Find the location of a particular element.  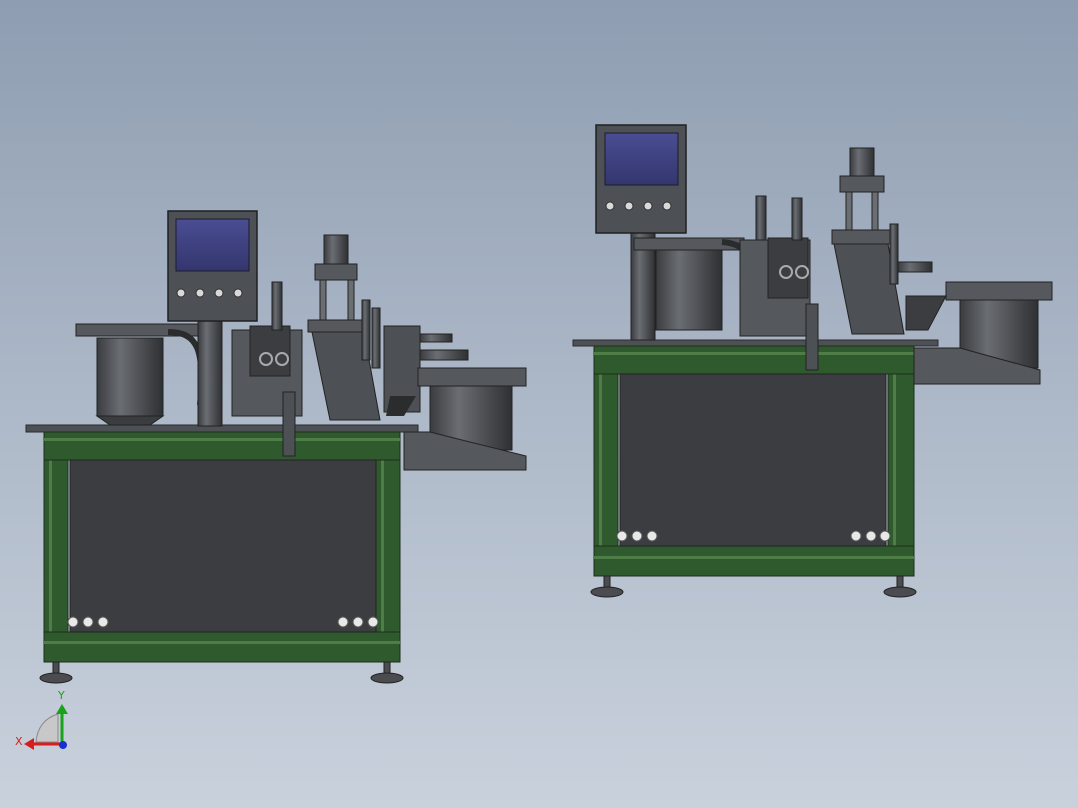

y-axis-label: Y is located at coordinates (61, 695).